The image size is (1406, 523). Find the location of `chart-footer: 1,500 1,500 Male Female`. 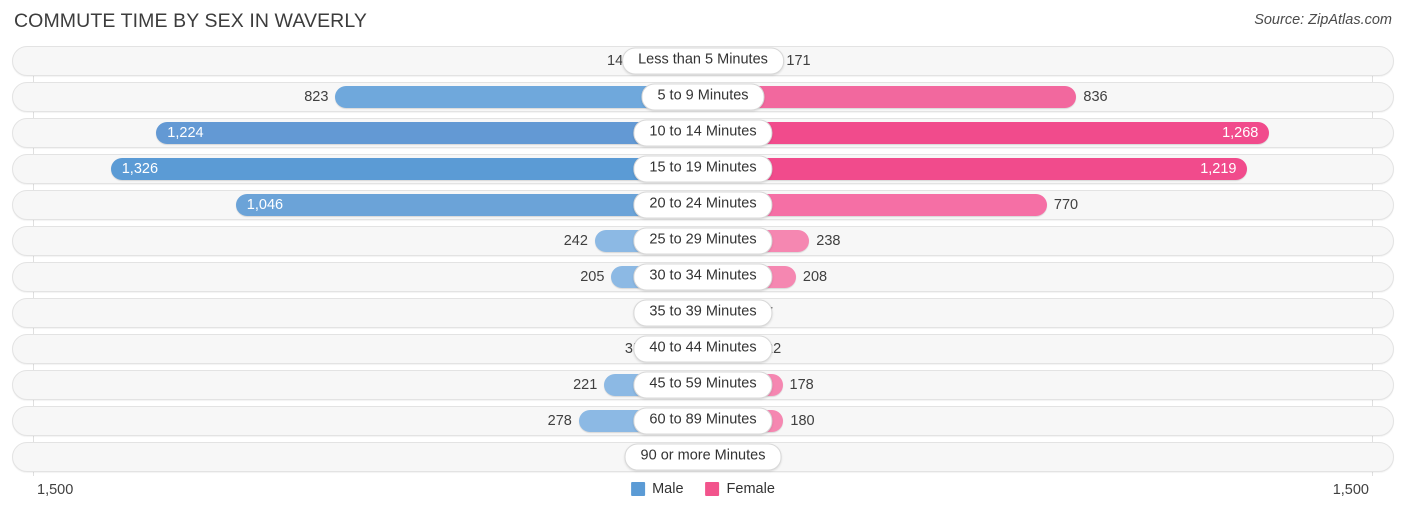

chart-footer: 1,500 1,500 Male Female is located at coordinates (703, 496).